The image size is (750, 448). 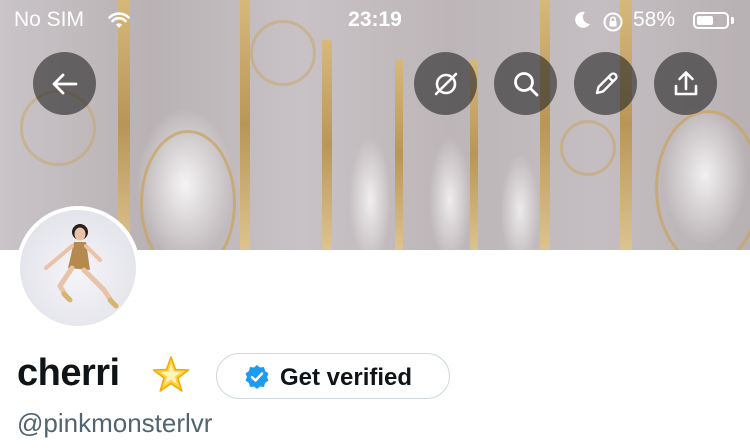 I want to click on mute-button, so click(x=445, y=83).